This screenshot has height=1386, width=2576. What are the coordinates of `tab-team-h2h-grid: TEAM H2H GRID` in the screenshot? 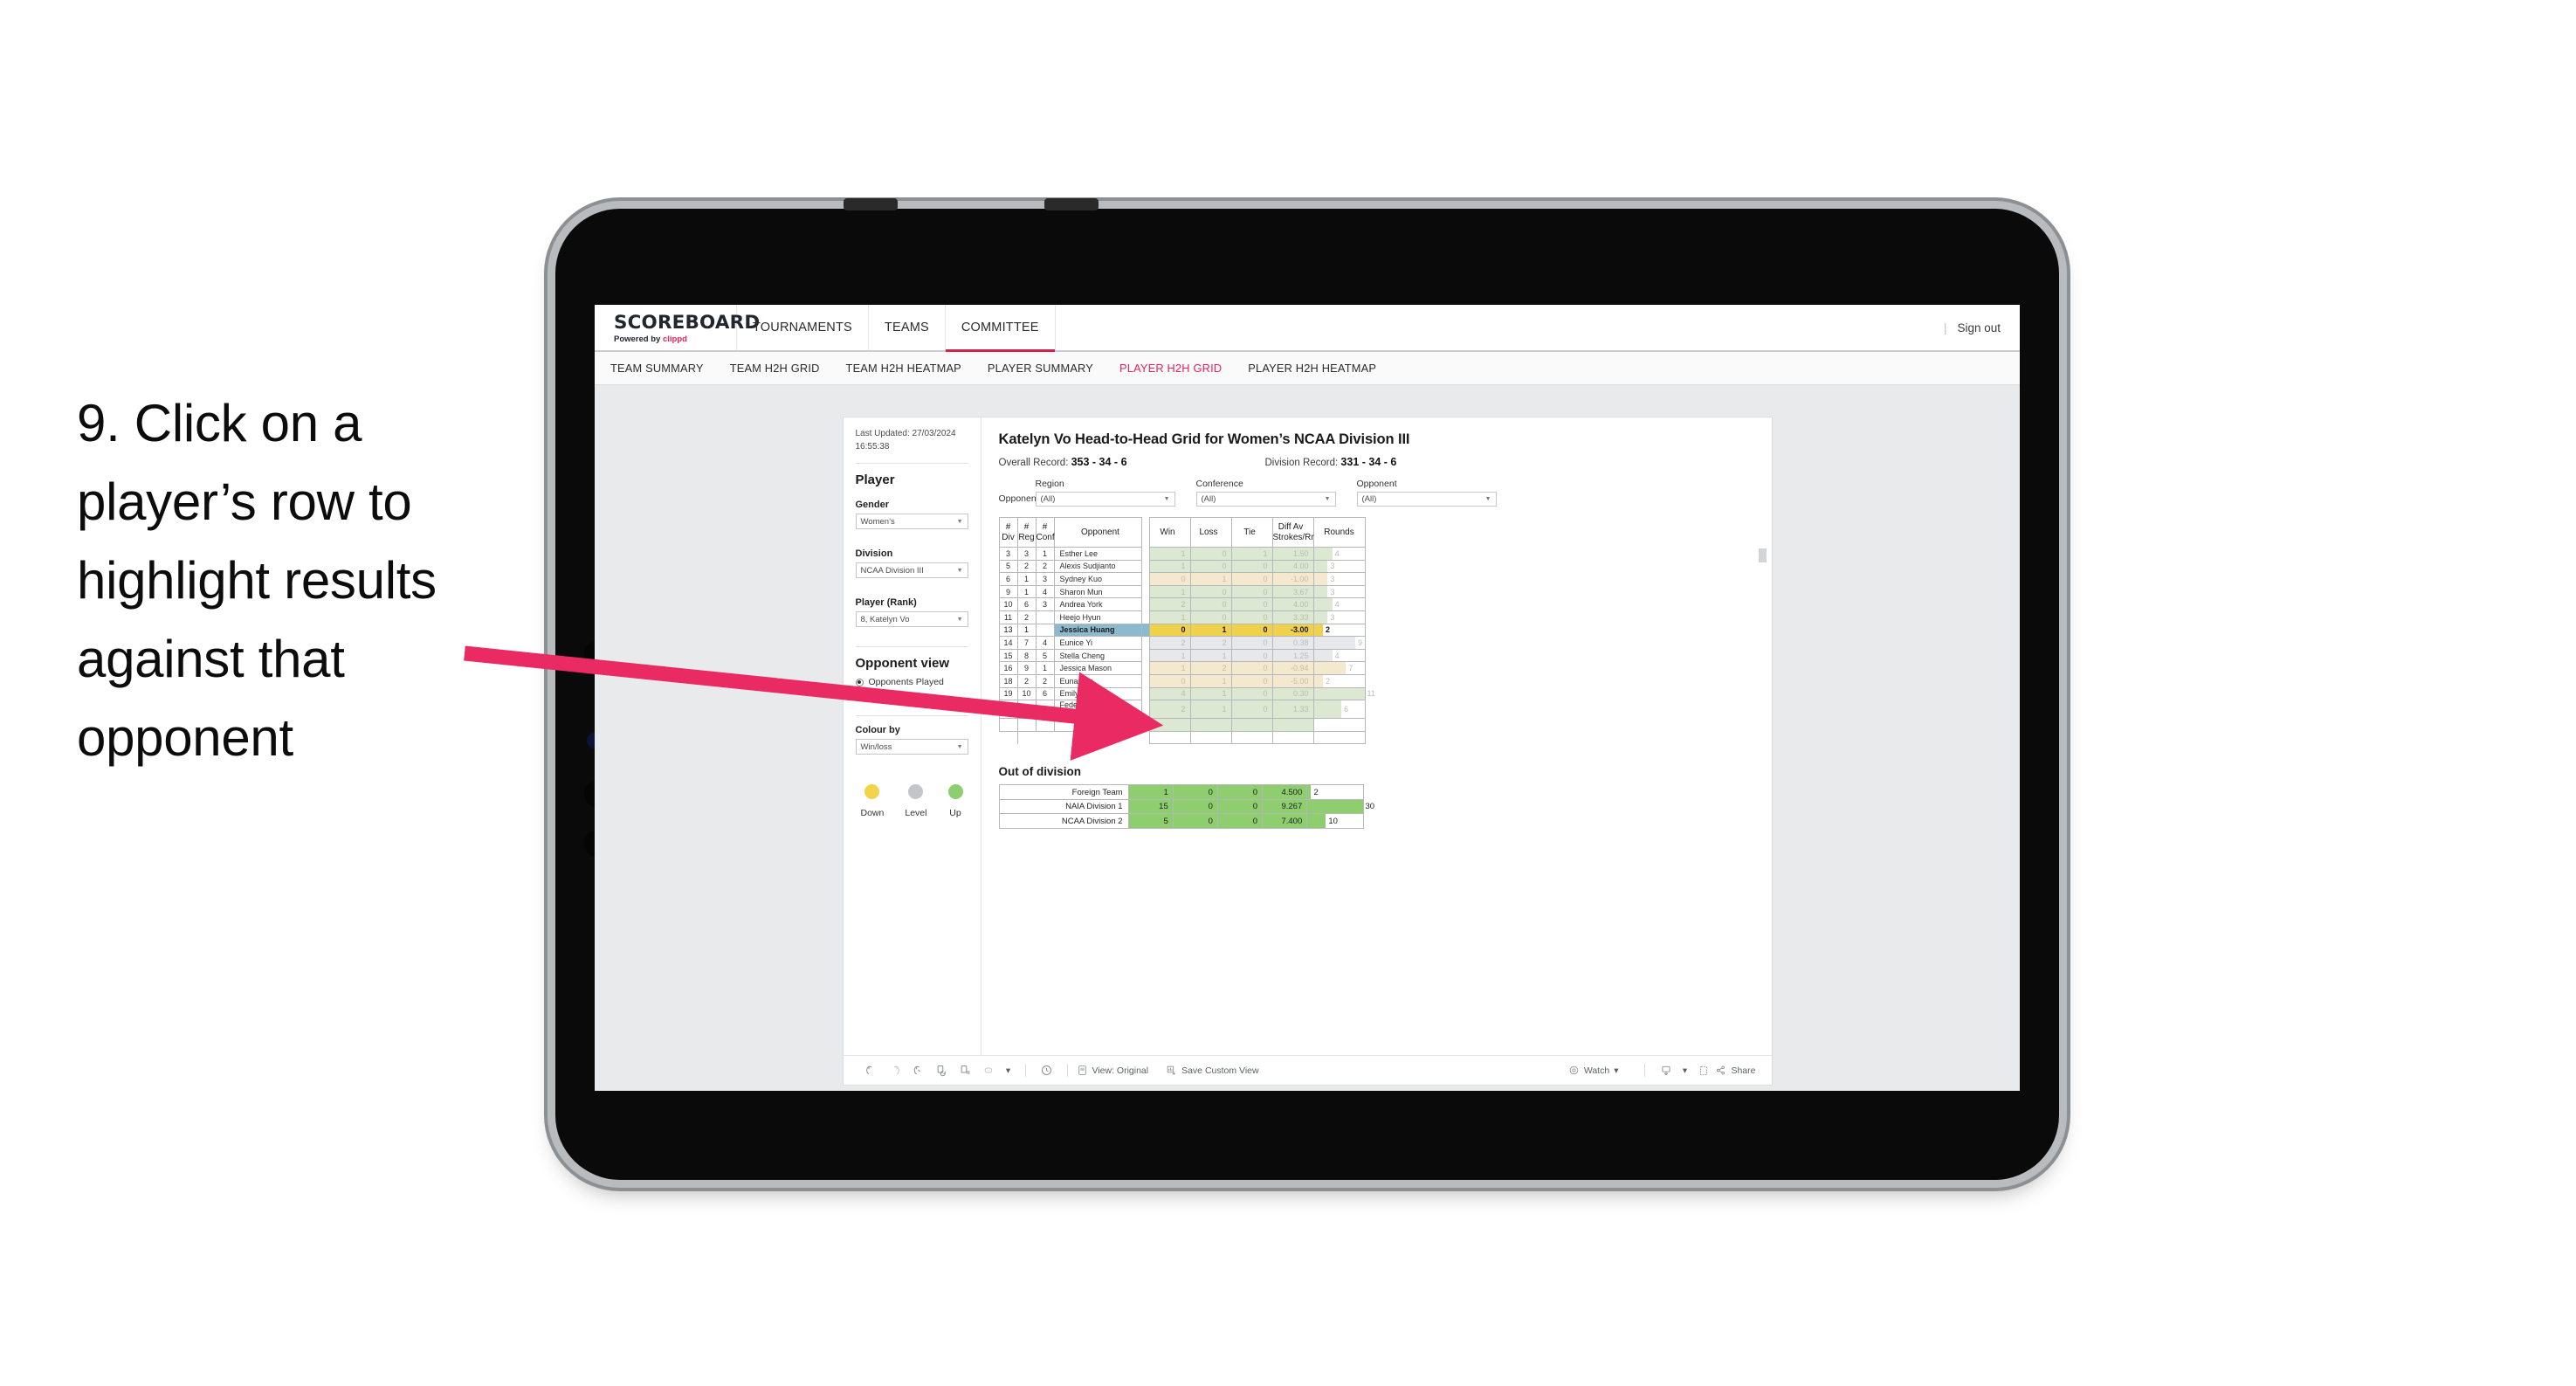 It's located at (775, 368).